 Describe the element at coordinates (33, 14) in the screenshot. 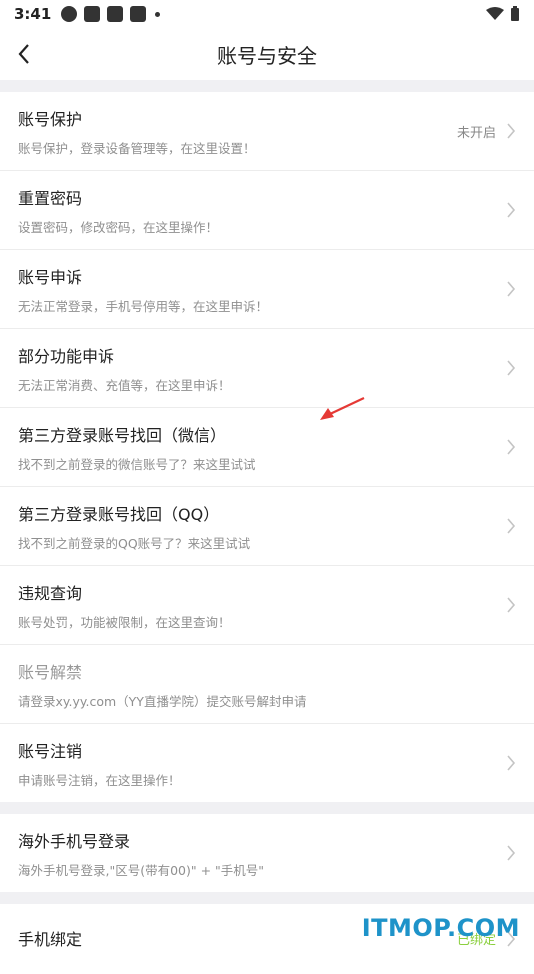

I see `status-time: 3:41` at that location.